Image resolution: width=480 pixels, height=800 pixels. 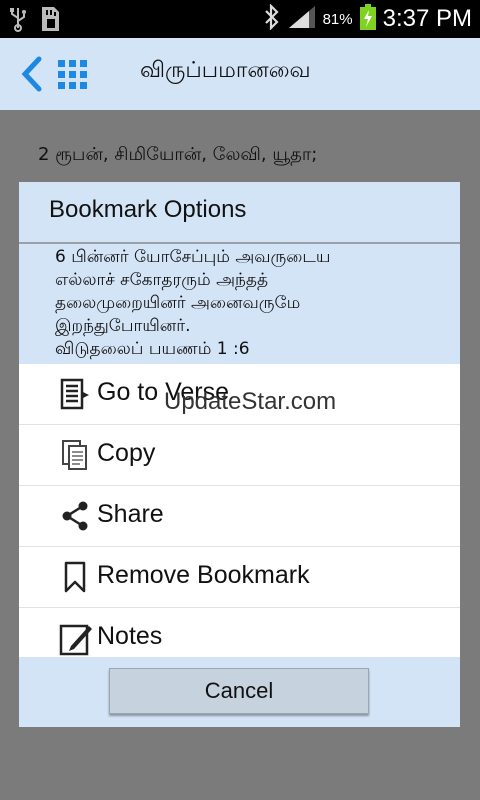 I want to click on share-option: Share, so click(x=239, y=516).